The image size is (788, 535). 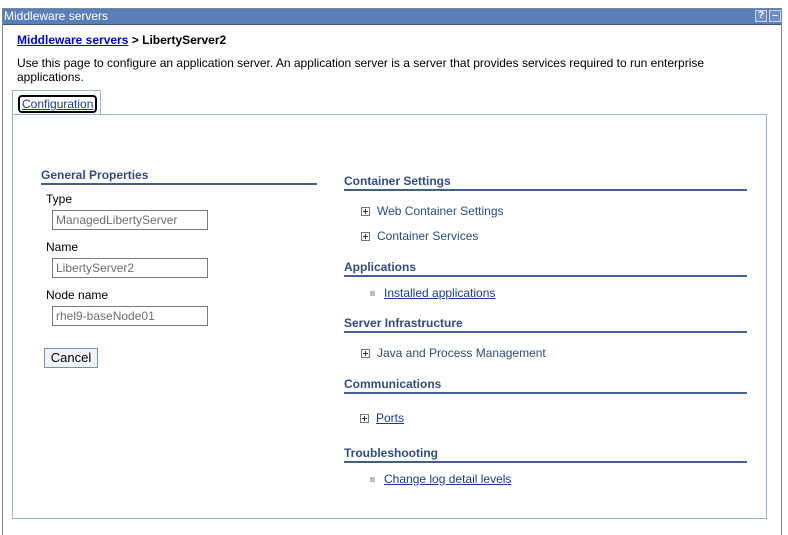 I want to click on node-name-label: Node name, so click(x=77, y=295).